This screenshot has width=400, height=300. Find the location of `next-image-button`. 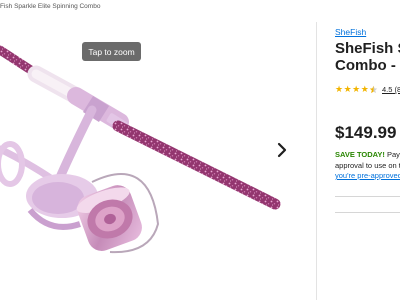

next-image-button is located at coordinates (282, 150).